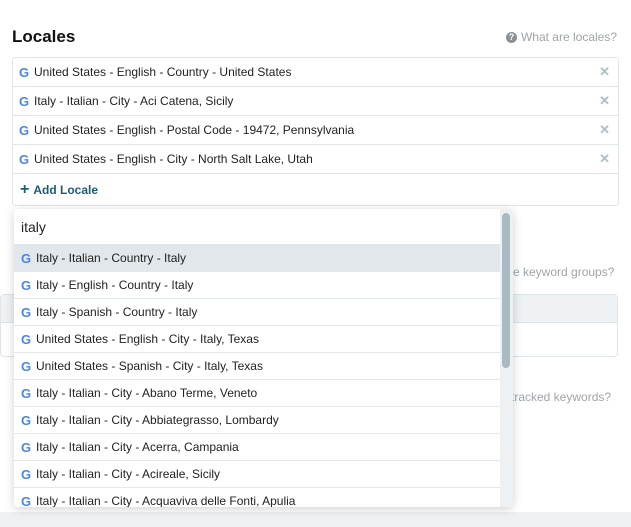 This screenshot has width=631, height=527. I want to click on scrollbar, so click(506, 358).